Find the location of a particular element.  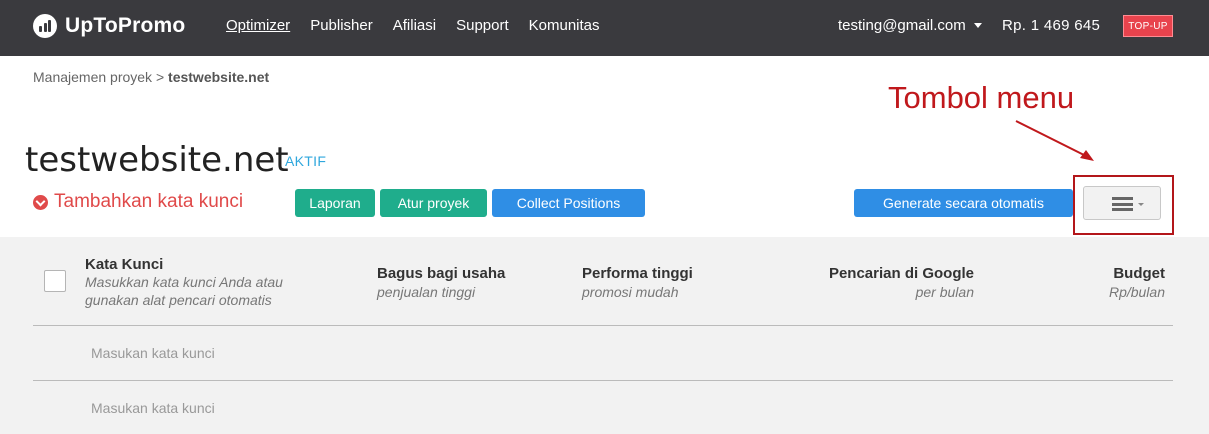

nav-item-optimizer: Optimizer is located at coordinates (258, 25).